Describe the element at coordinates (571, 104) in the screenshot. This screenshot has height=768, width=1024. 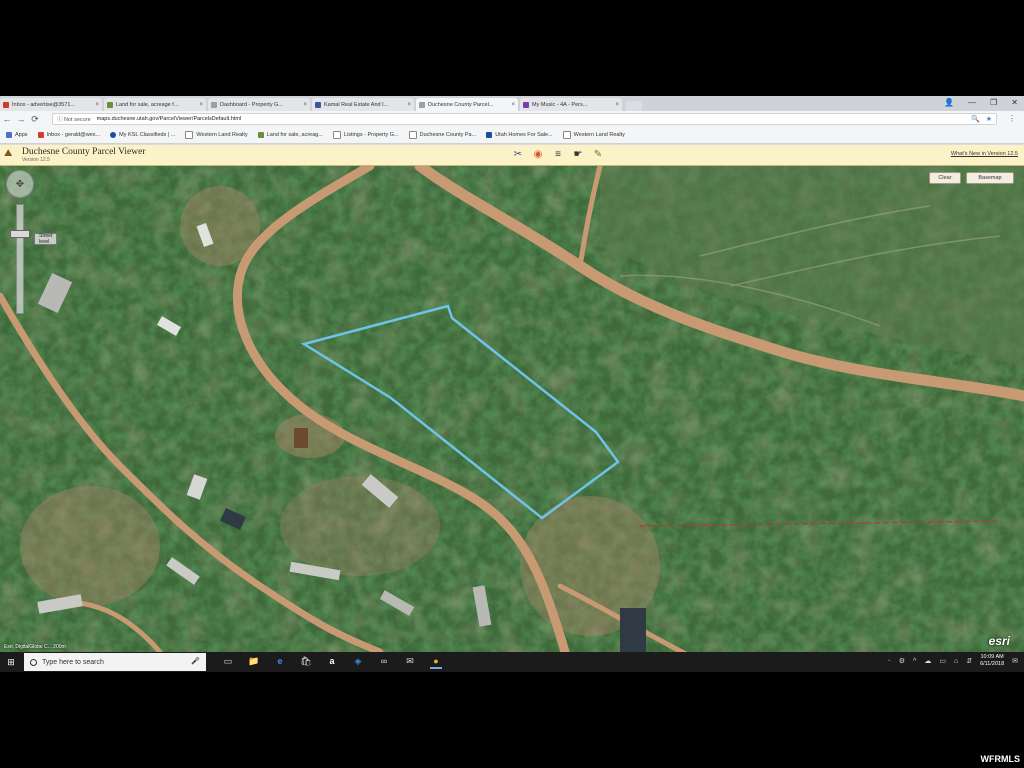
I see `tab-my-music: My Music - 4A - Pers... ×` at that location.